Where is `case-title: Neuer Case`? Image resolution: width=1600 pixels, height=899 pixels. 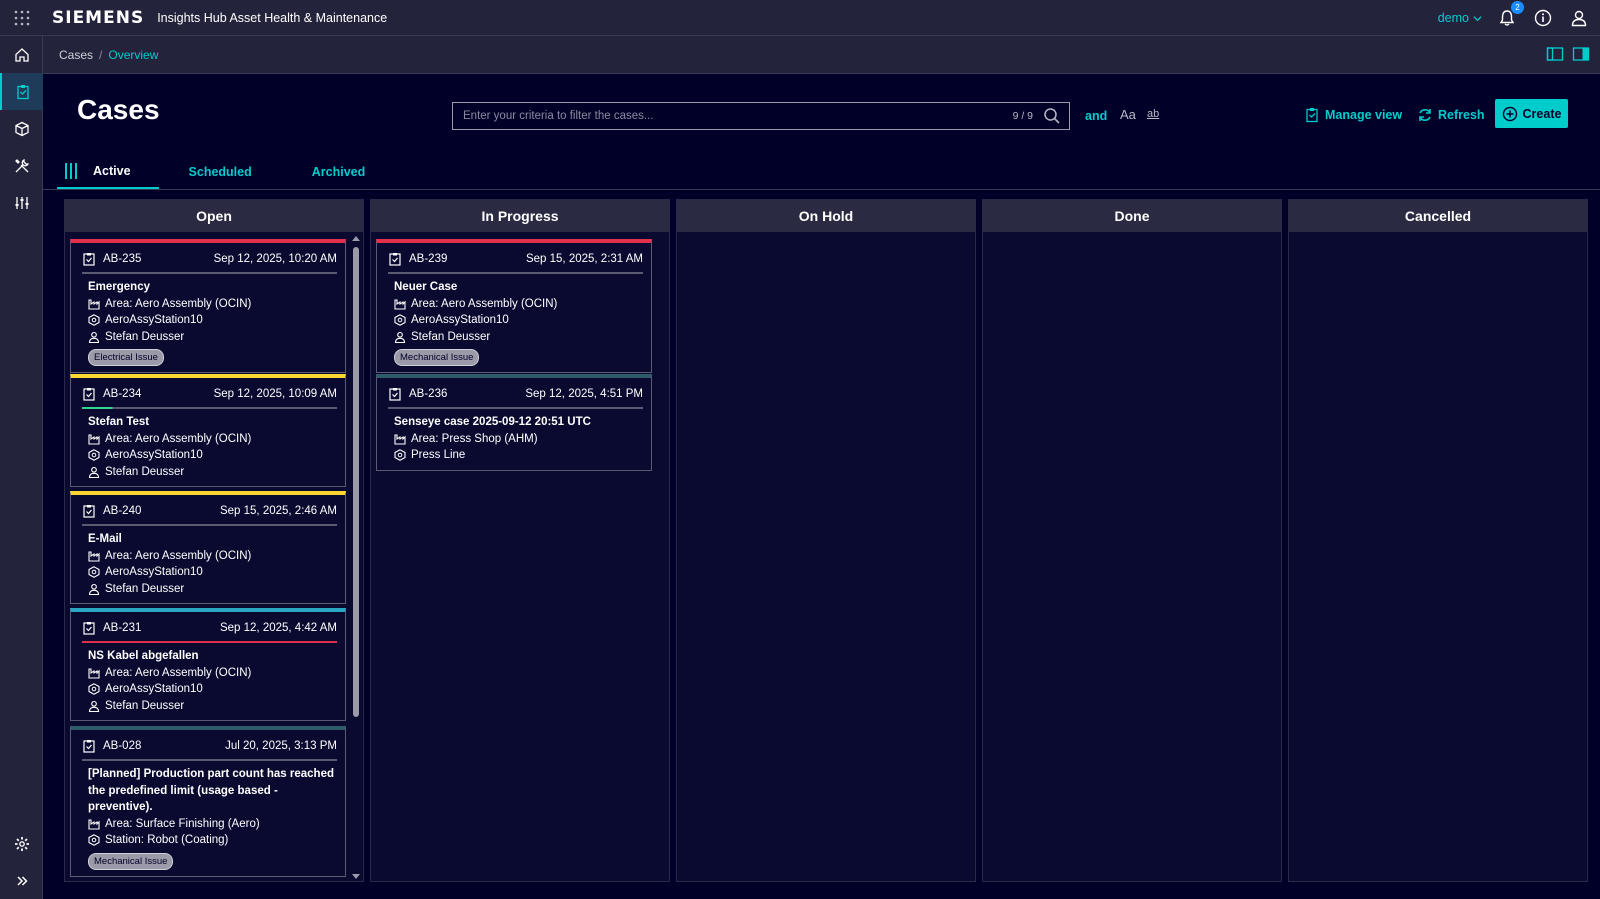
case-title: Neuer Case is located at coordinates (426, 287).